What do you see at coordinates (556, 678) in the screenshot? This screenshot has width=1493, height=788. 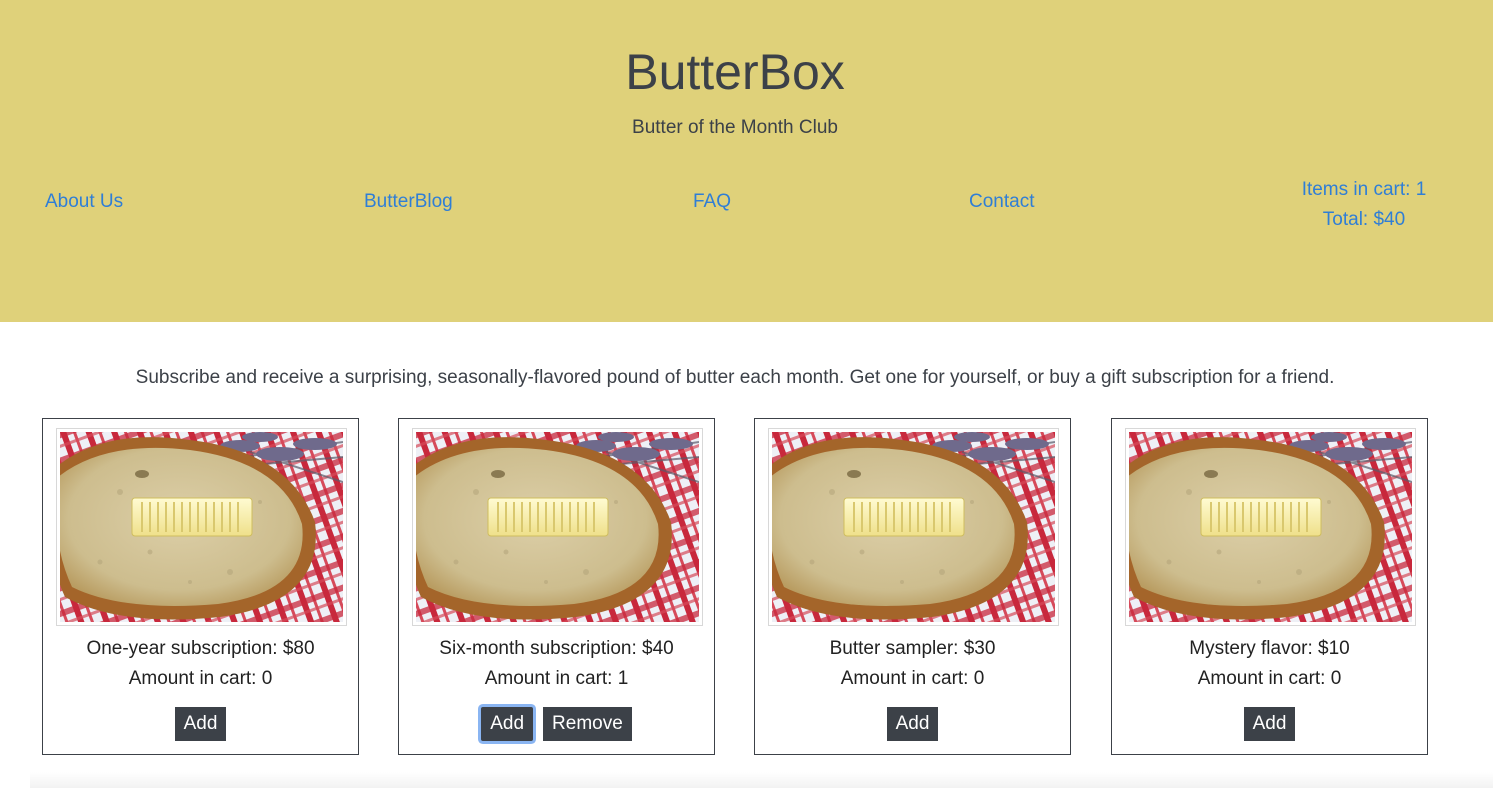 I see `product-amount-in-cart: Amount in cart: 1` at bounding box center [556, 678].